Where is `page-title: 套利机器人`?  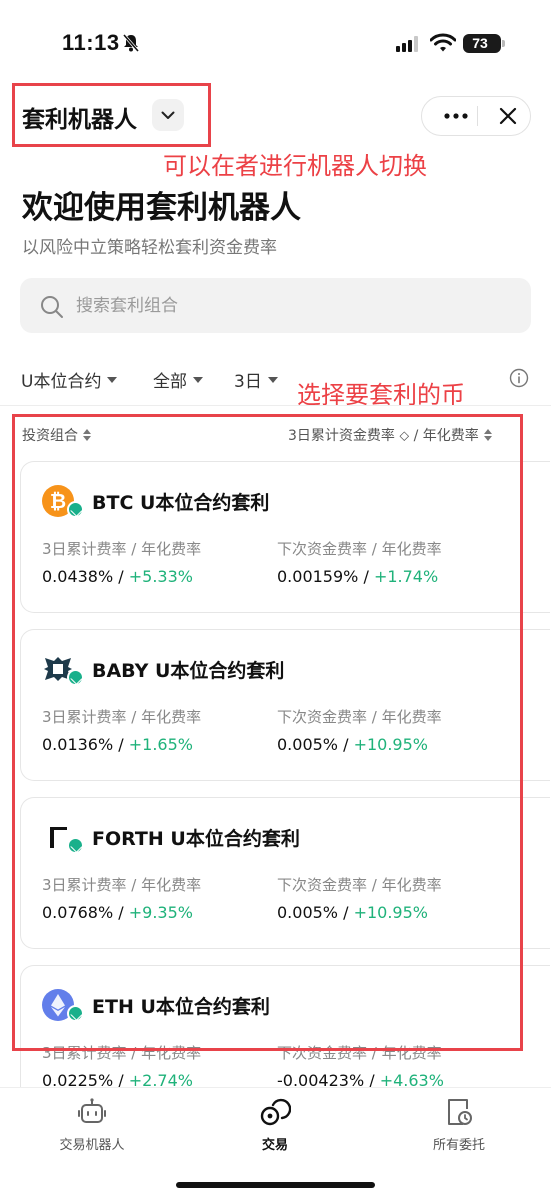
page-title: 套利机器人 is located at coordinates (79, 117).